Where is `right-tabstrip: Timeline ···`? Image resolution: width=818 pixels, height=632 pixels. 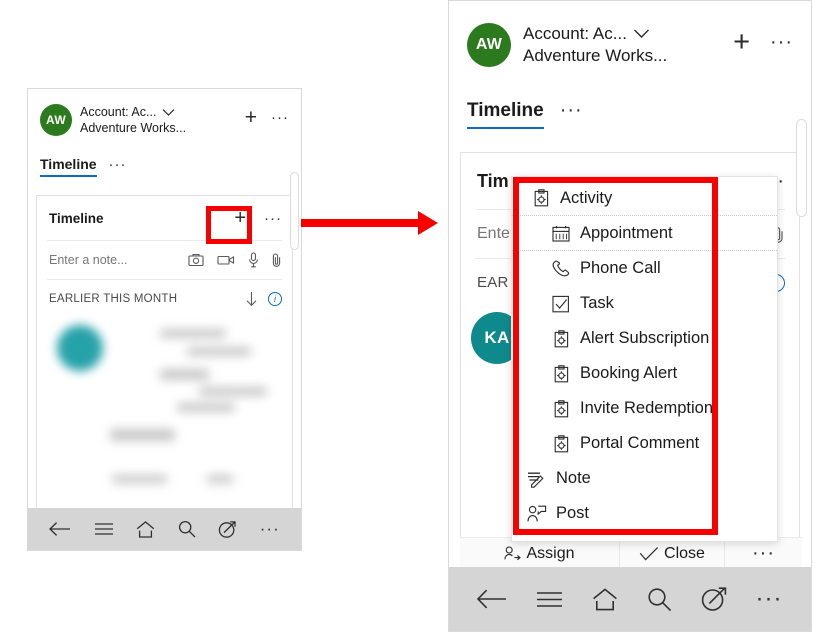 right-tabstrip: Timeline ··· is located at coordinates (630, 98).